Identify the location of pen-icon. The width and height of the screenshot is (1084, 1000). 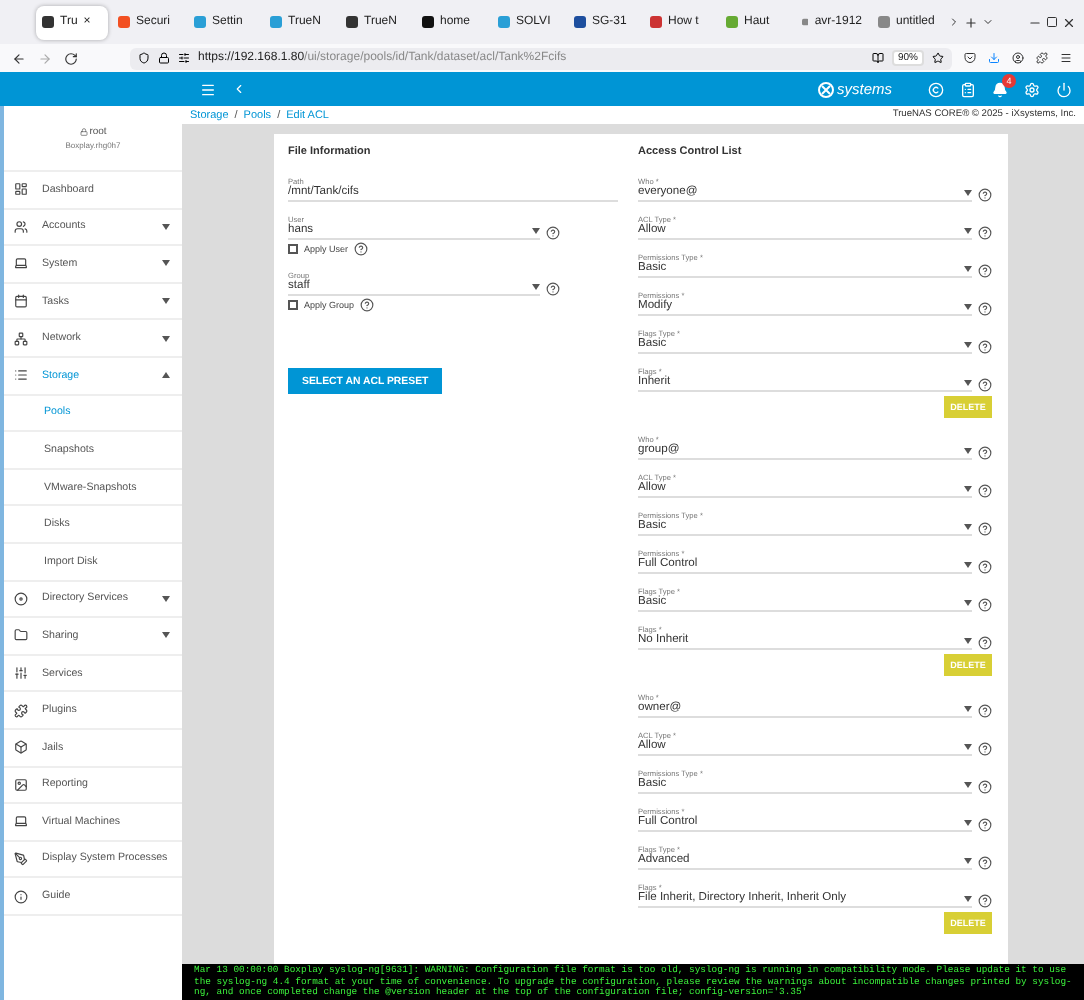
(21, 858).